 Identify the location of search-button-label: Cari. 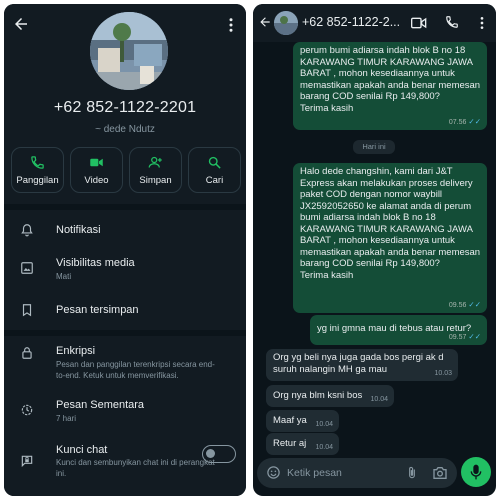
(214, 180).